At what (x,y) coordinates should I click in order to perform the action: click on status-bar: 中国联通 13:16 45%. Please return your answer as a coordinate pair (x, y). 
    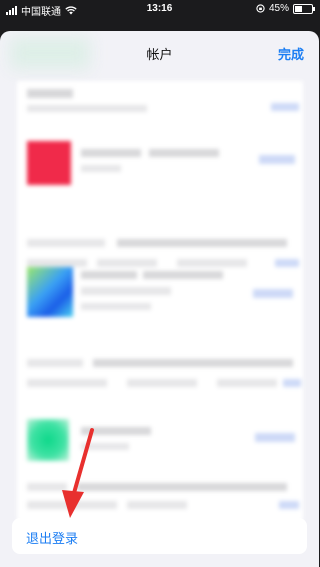
    Looking at the image, I should click on (159, 9).